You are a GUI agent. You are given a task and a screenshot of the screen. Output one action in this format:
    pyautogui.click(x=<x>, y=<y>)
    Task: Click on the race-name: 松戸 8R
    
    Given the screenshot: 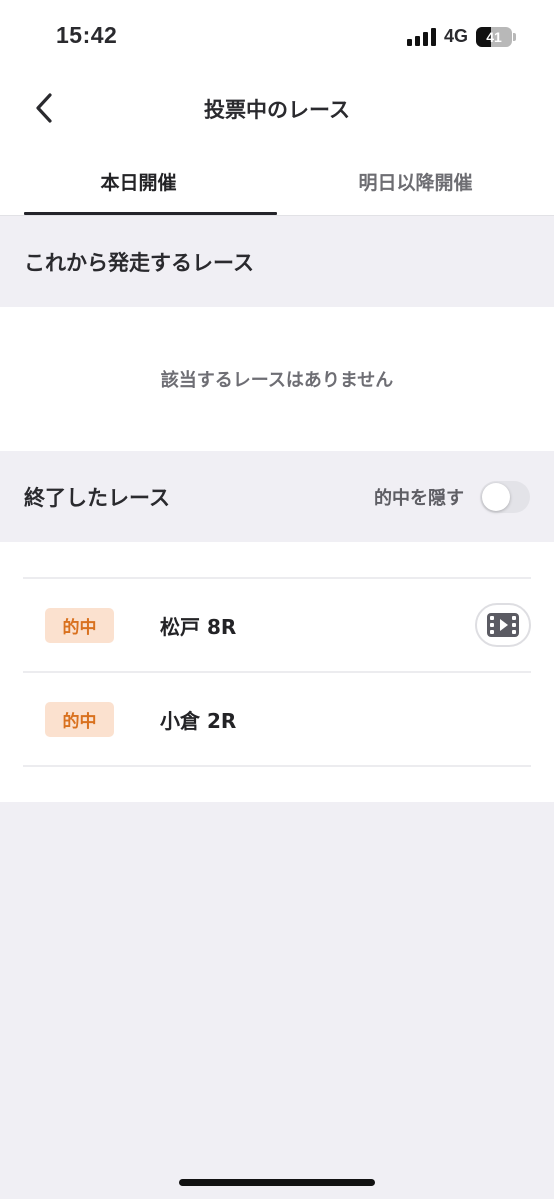 What is the action you would take?
    pyautogui.click(x=198, y=626)
    